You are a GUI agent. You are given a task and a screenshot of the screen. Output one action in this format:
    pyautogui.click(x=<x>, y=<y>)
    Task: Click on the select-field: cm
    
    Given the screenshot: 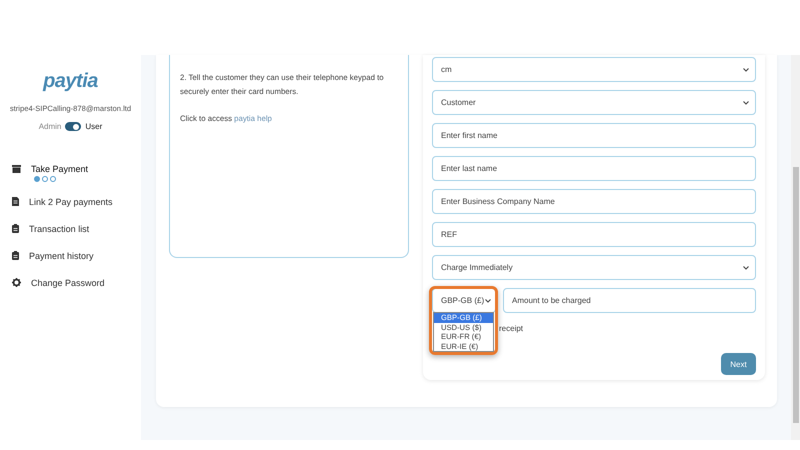 What is the action you would take?
    pyautogui.click(x=594, y=69)
    